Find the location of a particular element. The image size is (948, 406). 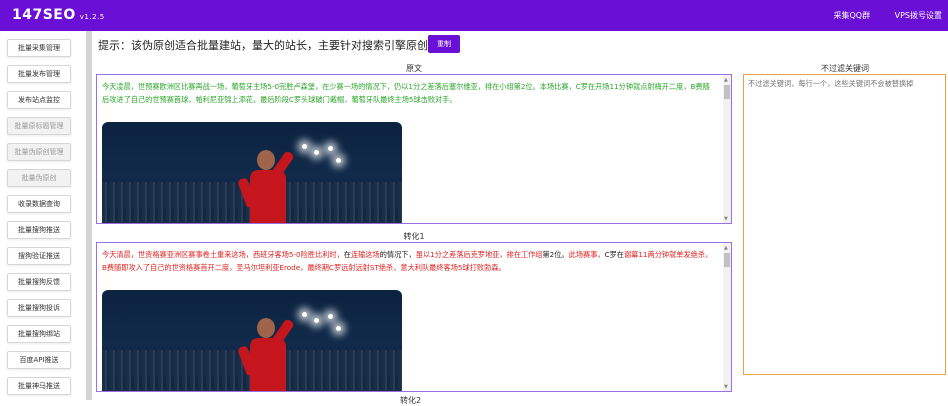

qq-group-link: 采集QQ群 is located at coordinates (851, 15).